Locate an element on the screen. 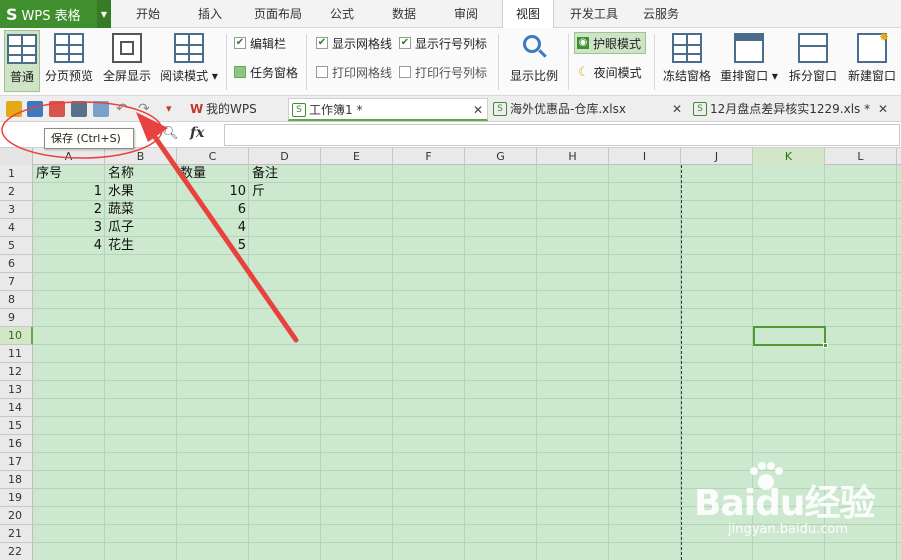 The width and height of the screenshot is (901, 560). cell-A1: 序号 is located at coordinates (69, 174).